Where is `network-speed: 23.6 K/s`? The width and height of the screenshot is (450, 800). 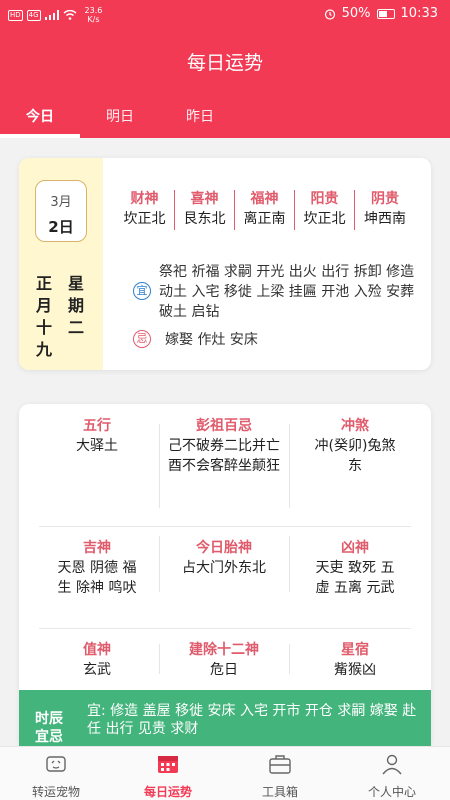 network-speed: 23.6 K/s is located at coordinates (93, 15).